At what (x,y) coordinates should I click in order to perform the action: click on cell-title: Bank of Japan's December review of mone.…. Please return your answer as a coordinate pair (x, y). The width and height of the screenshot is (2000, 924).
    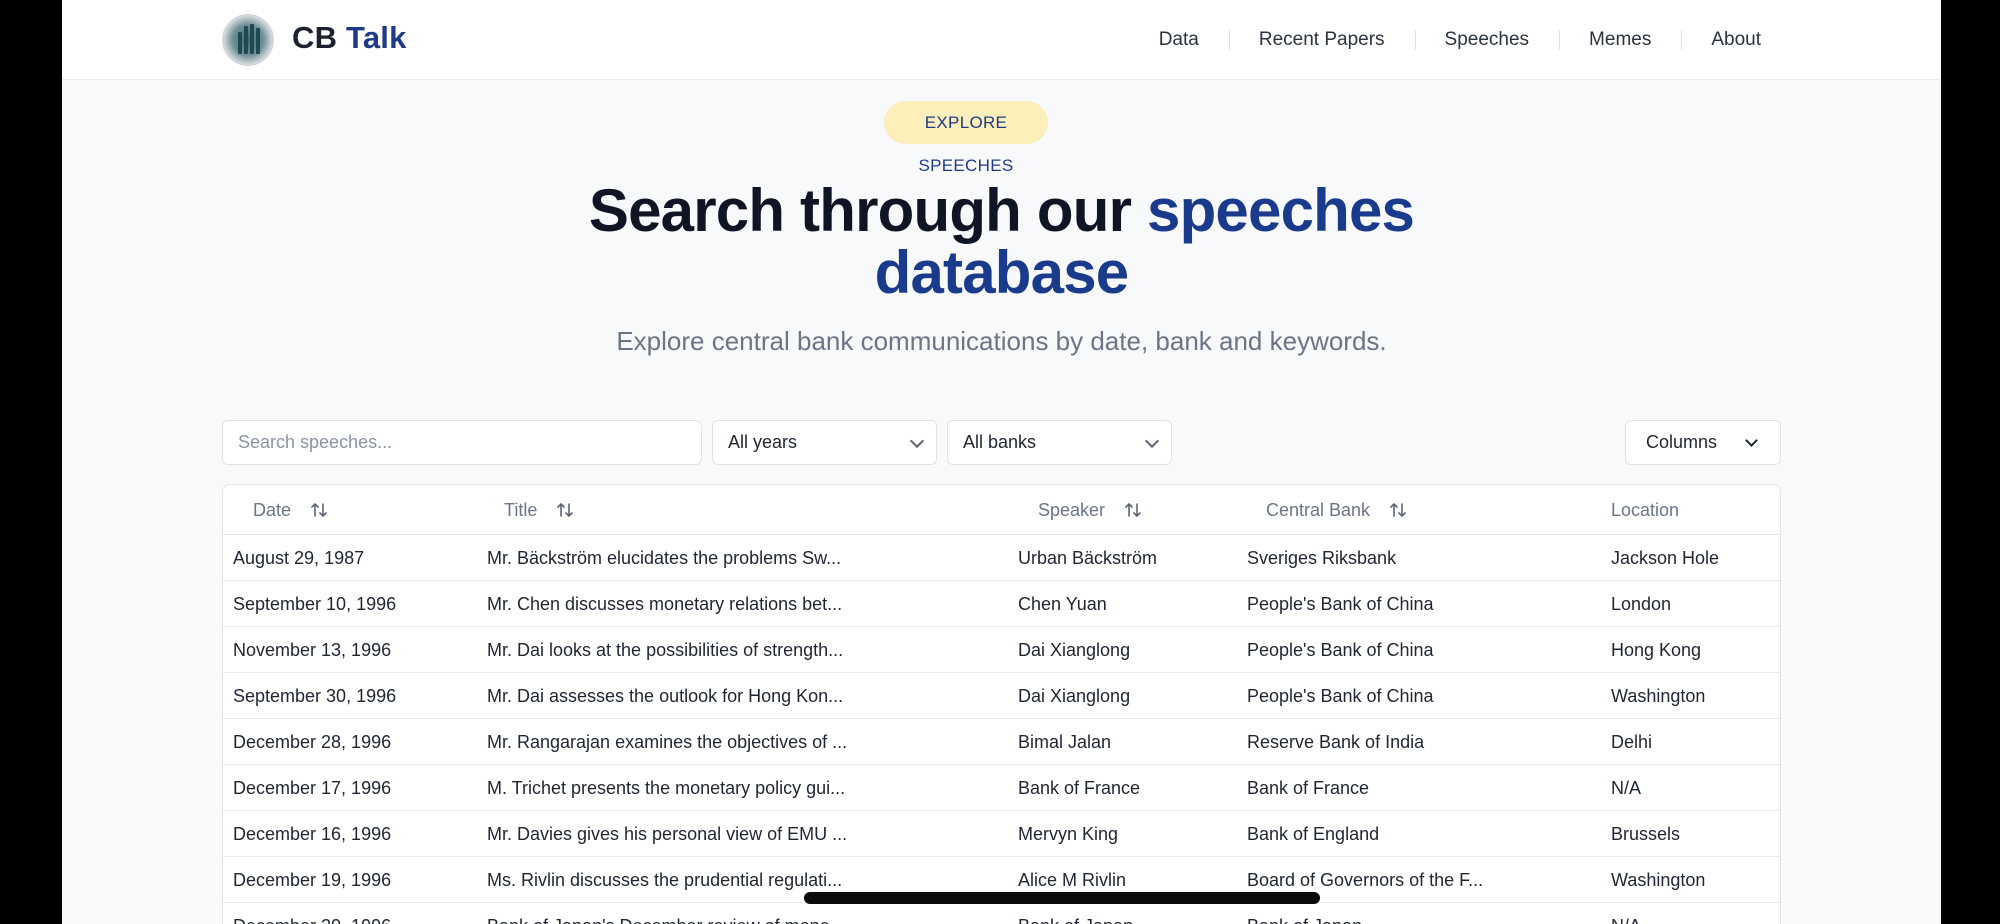
    Looking at the image, I should click on (747, 913).